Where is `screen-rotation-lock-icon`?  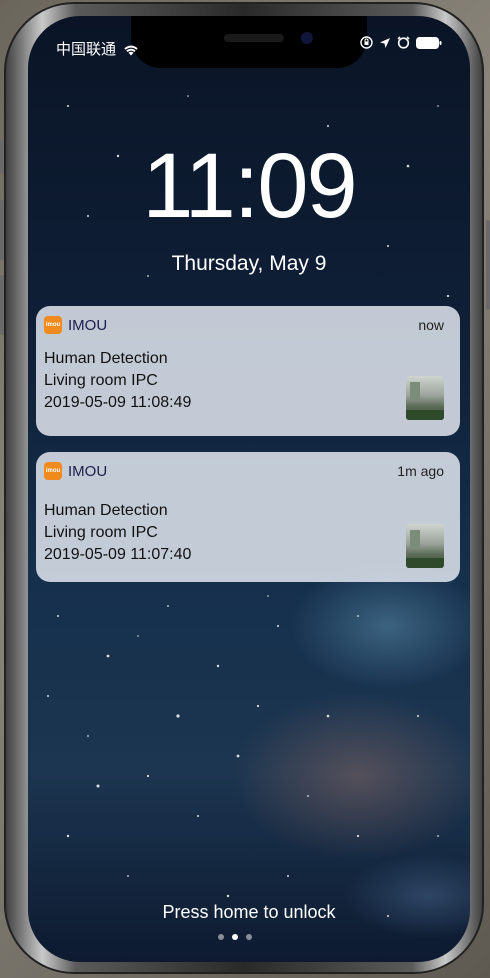
screen-rotation-lock-icon is located at coordinates (366, 42).